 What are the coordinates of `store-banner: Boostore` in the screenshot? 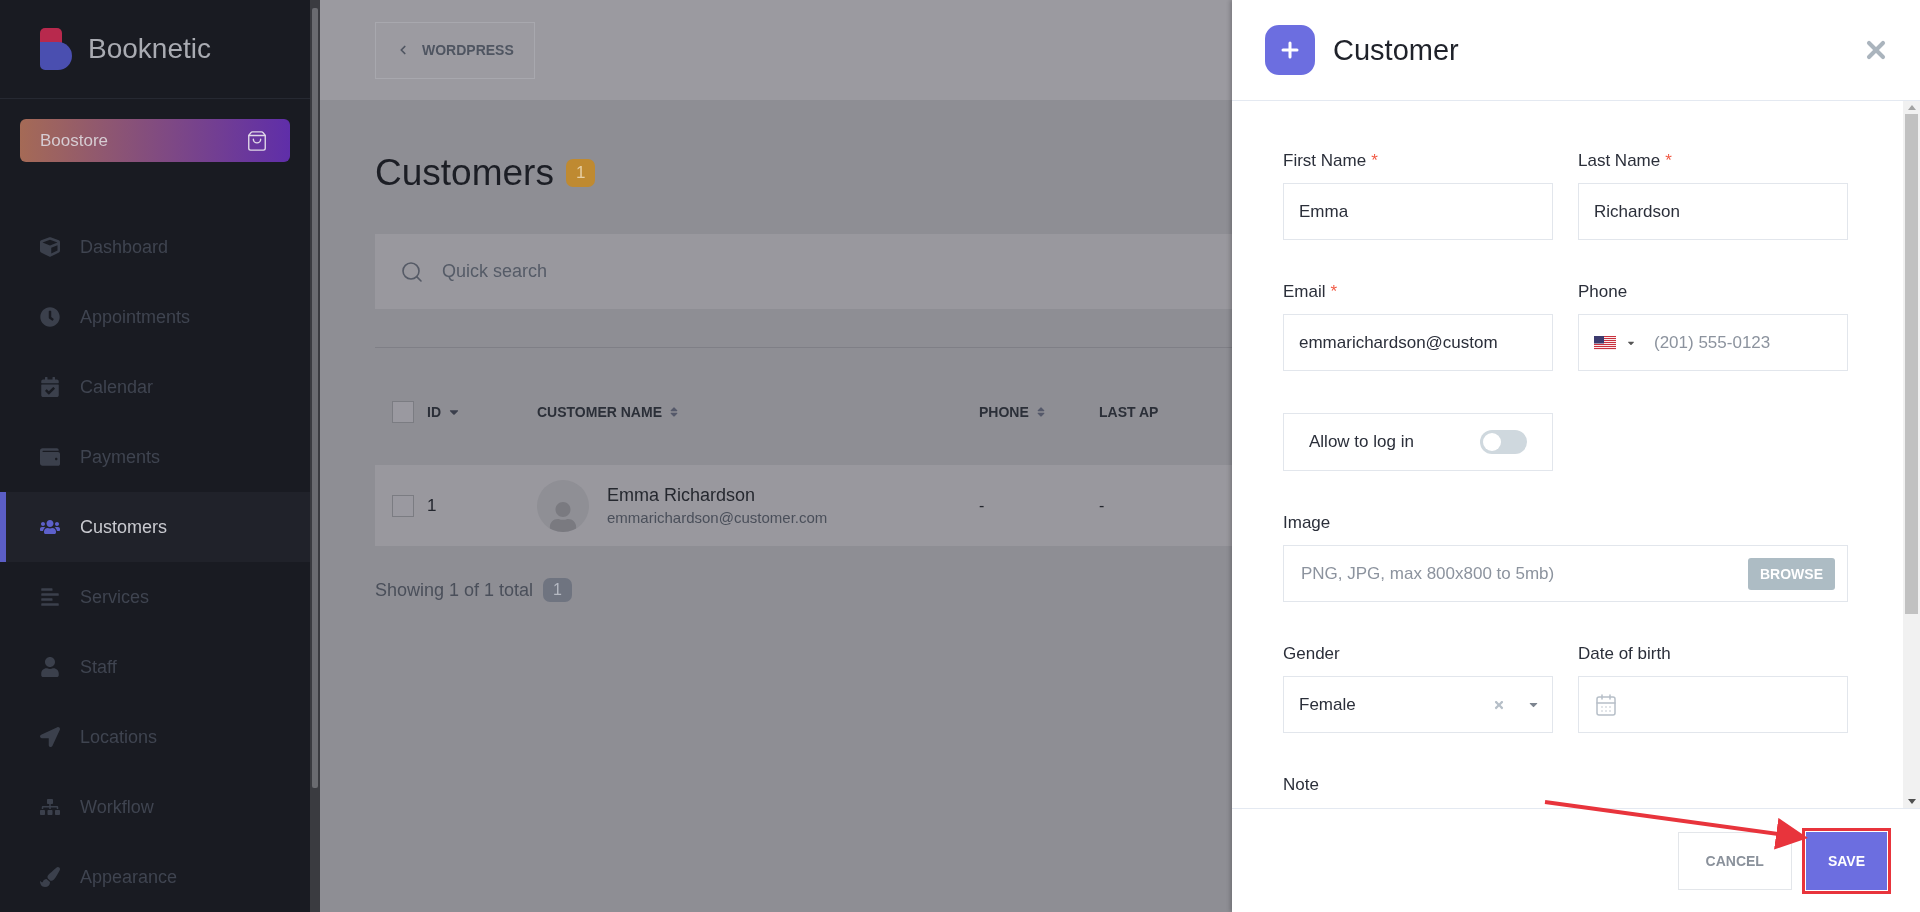 It's located at (155, 140).